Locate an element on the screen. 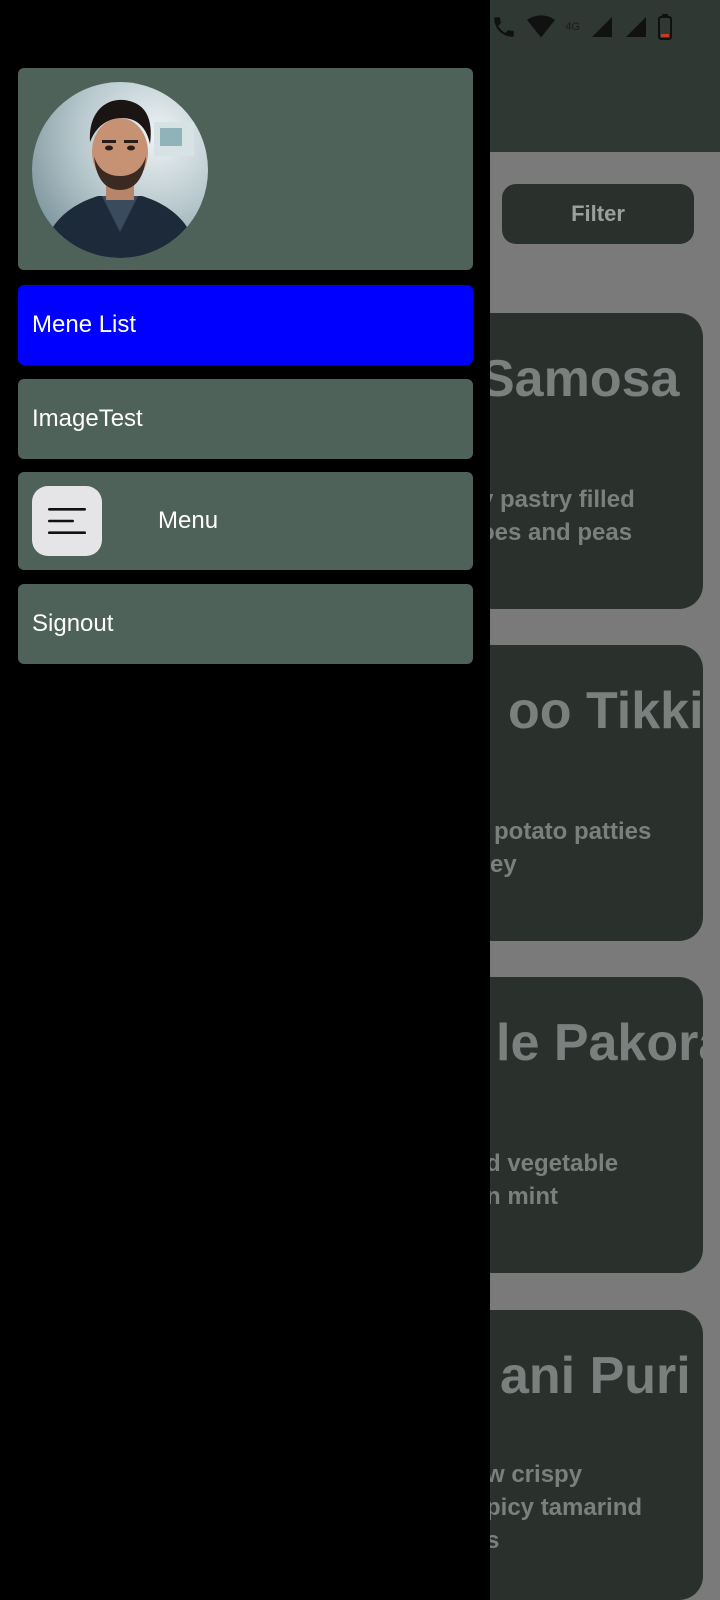 Image resolution: width=720 pixels, height=1600 pixels. avatar is located at coordinates (120, 170).